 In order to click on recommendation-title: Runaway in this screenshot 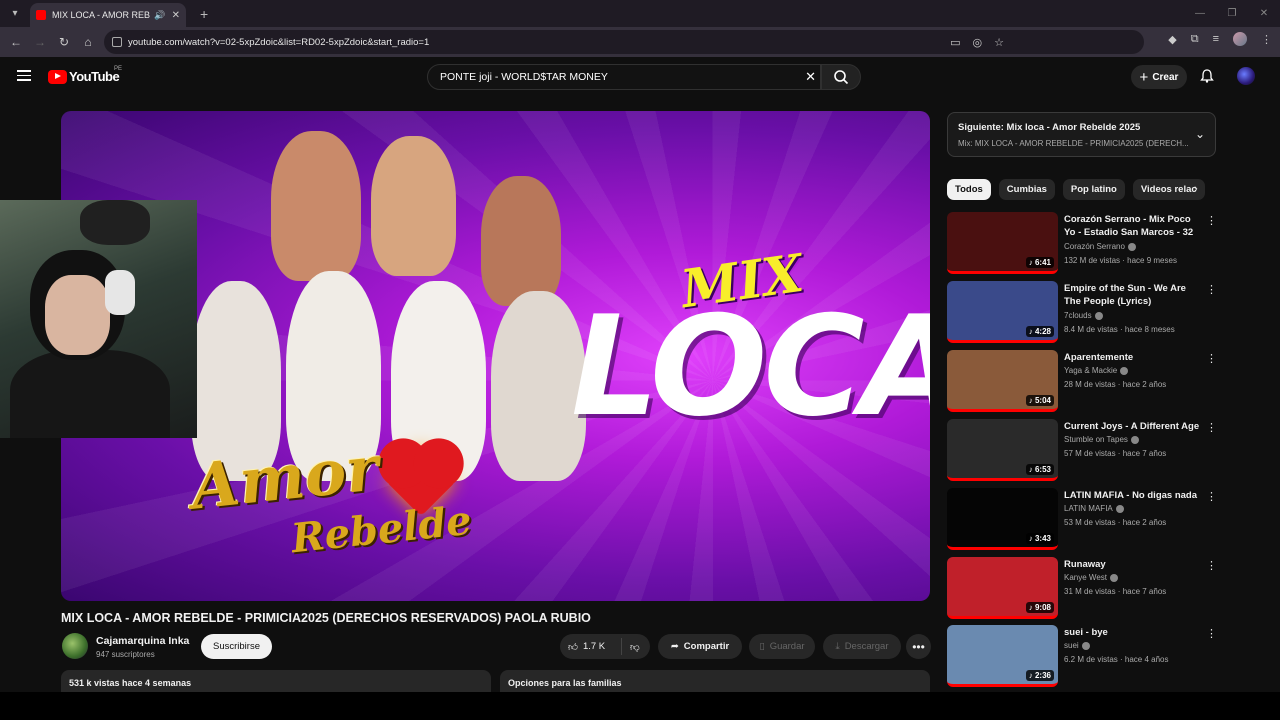, I will do `click(1133, 564)`.